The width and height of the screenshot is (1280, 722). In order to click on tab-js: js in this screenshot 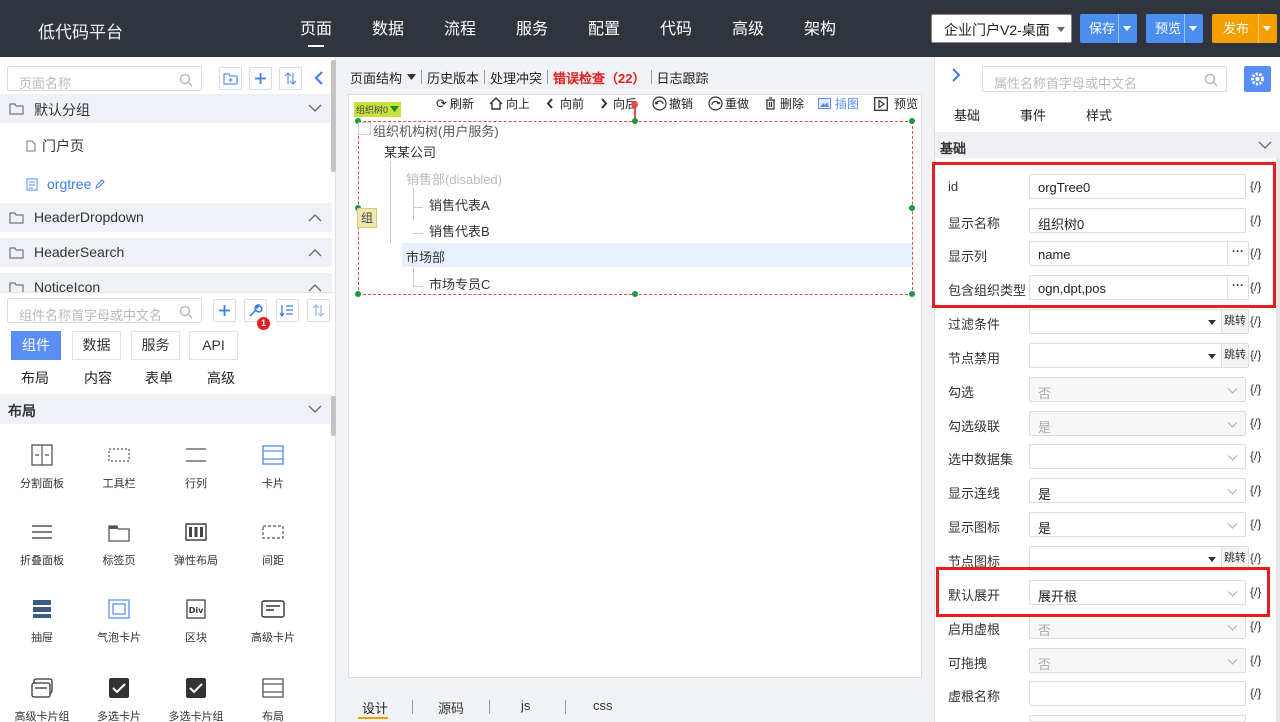, I will do `click(525, 705)`.